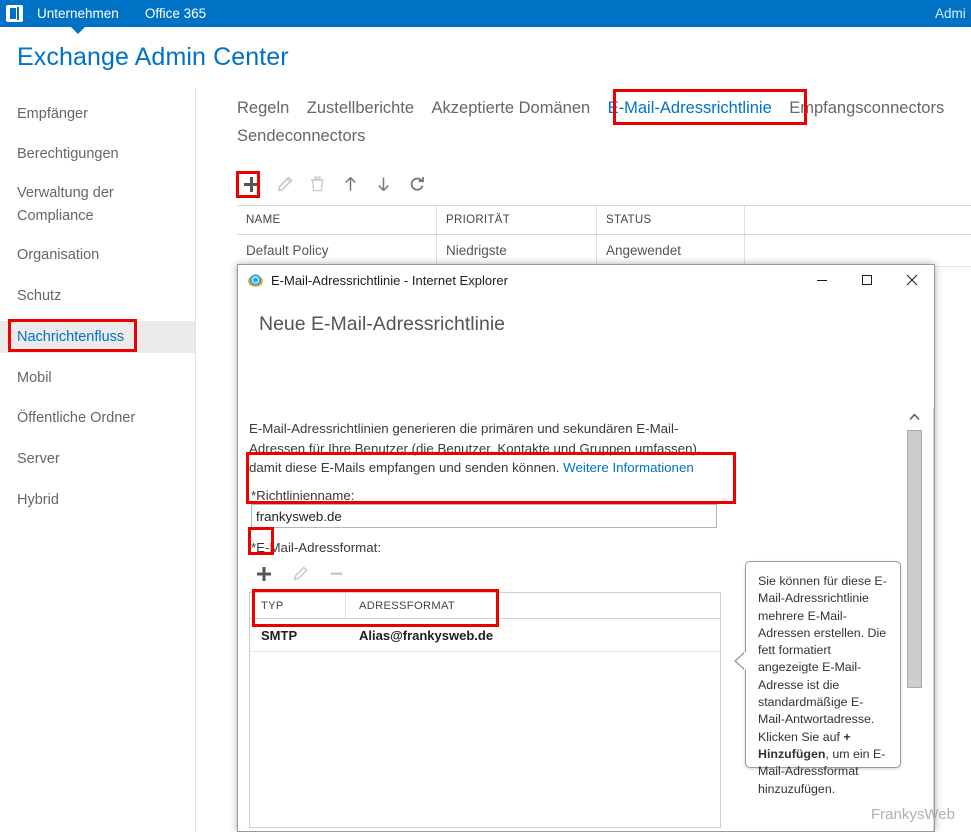 Image resolution: width=971 pixels, height=832 pixels. I want to click on sidebar-item-server: Server, so click(97, 459).